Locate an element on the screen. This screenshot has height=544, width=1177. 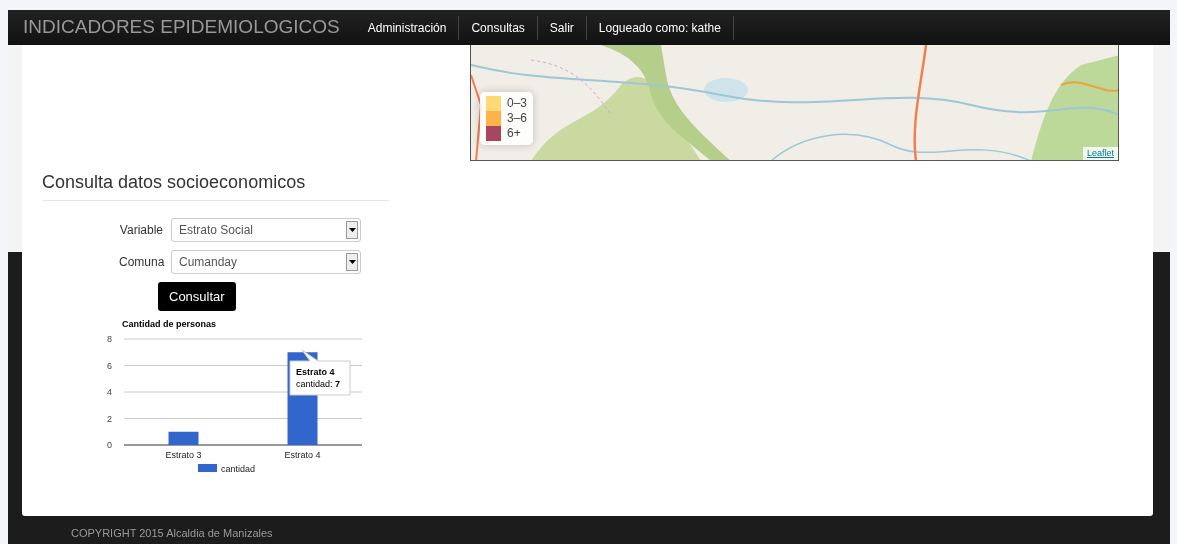
nav-link: Administración is located at coordinates (407, 27).